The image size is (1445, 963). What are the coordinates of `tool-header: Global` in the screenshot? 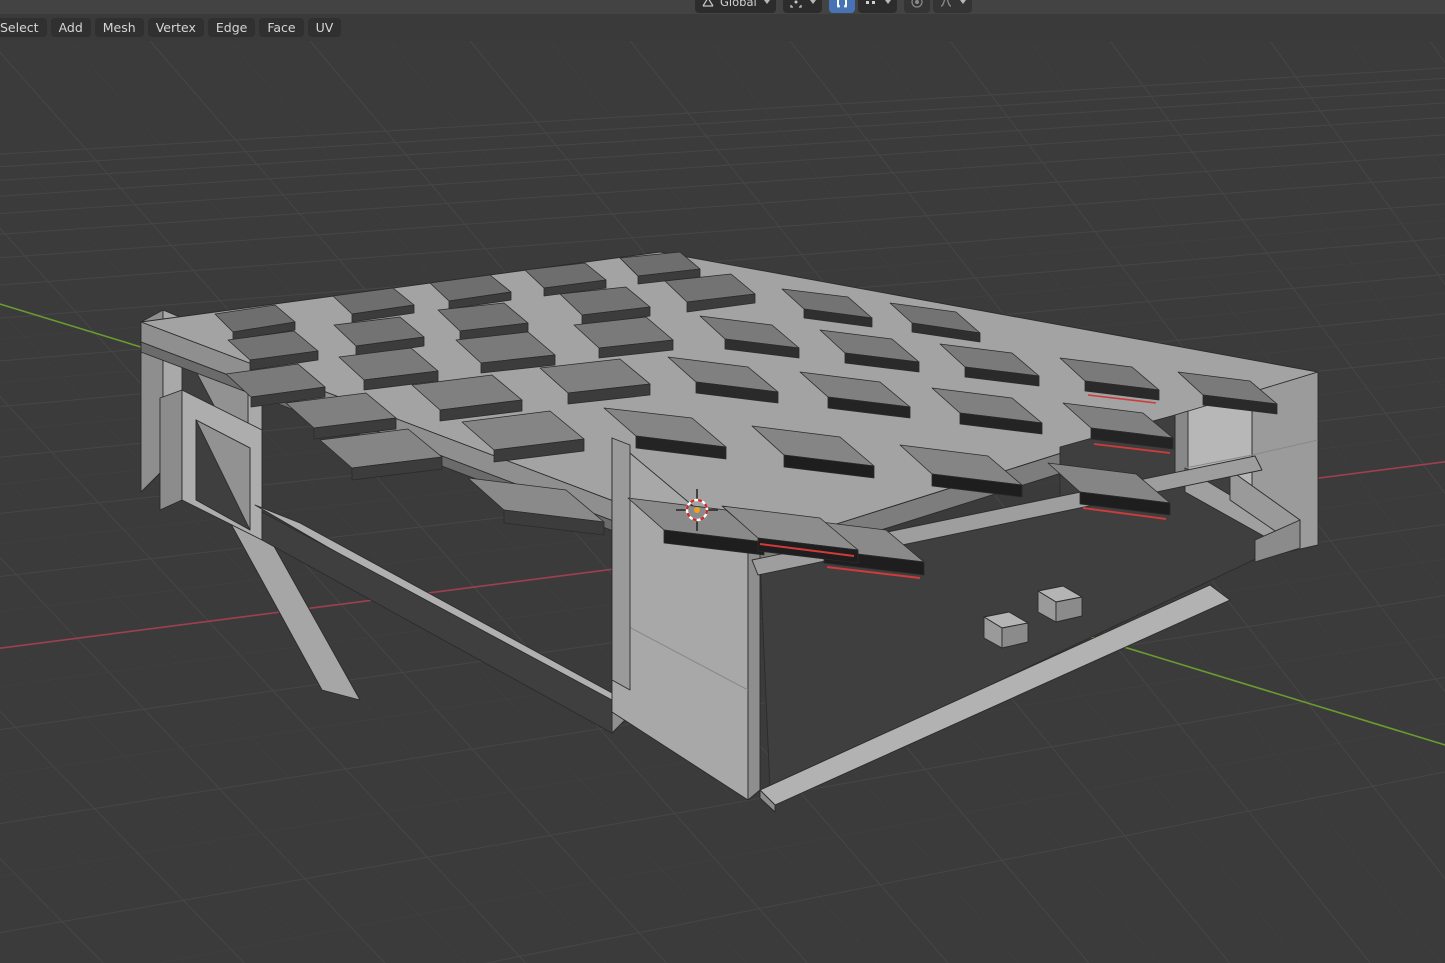 It's located at (722, 7).